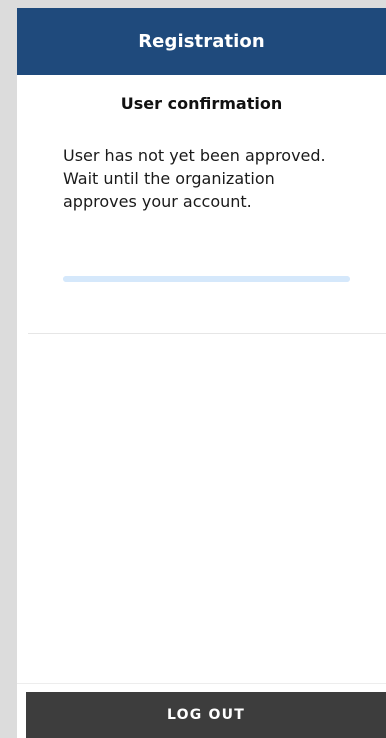  I want to click on logout-button: LOG OUT, so click(206, 715).